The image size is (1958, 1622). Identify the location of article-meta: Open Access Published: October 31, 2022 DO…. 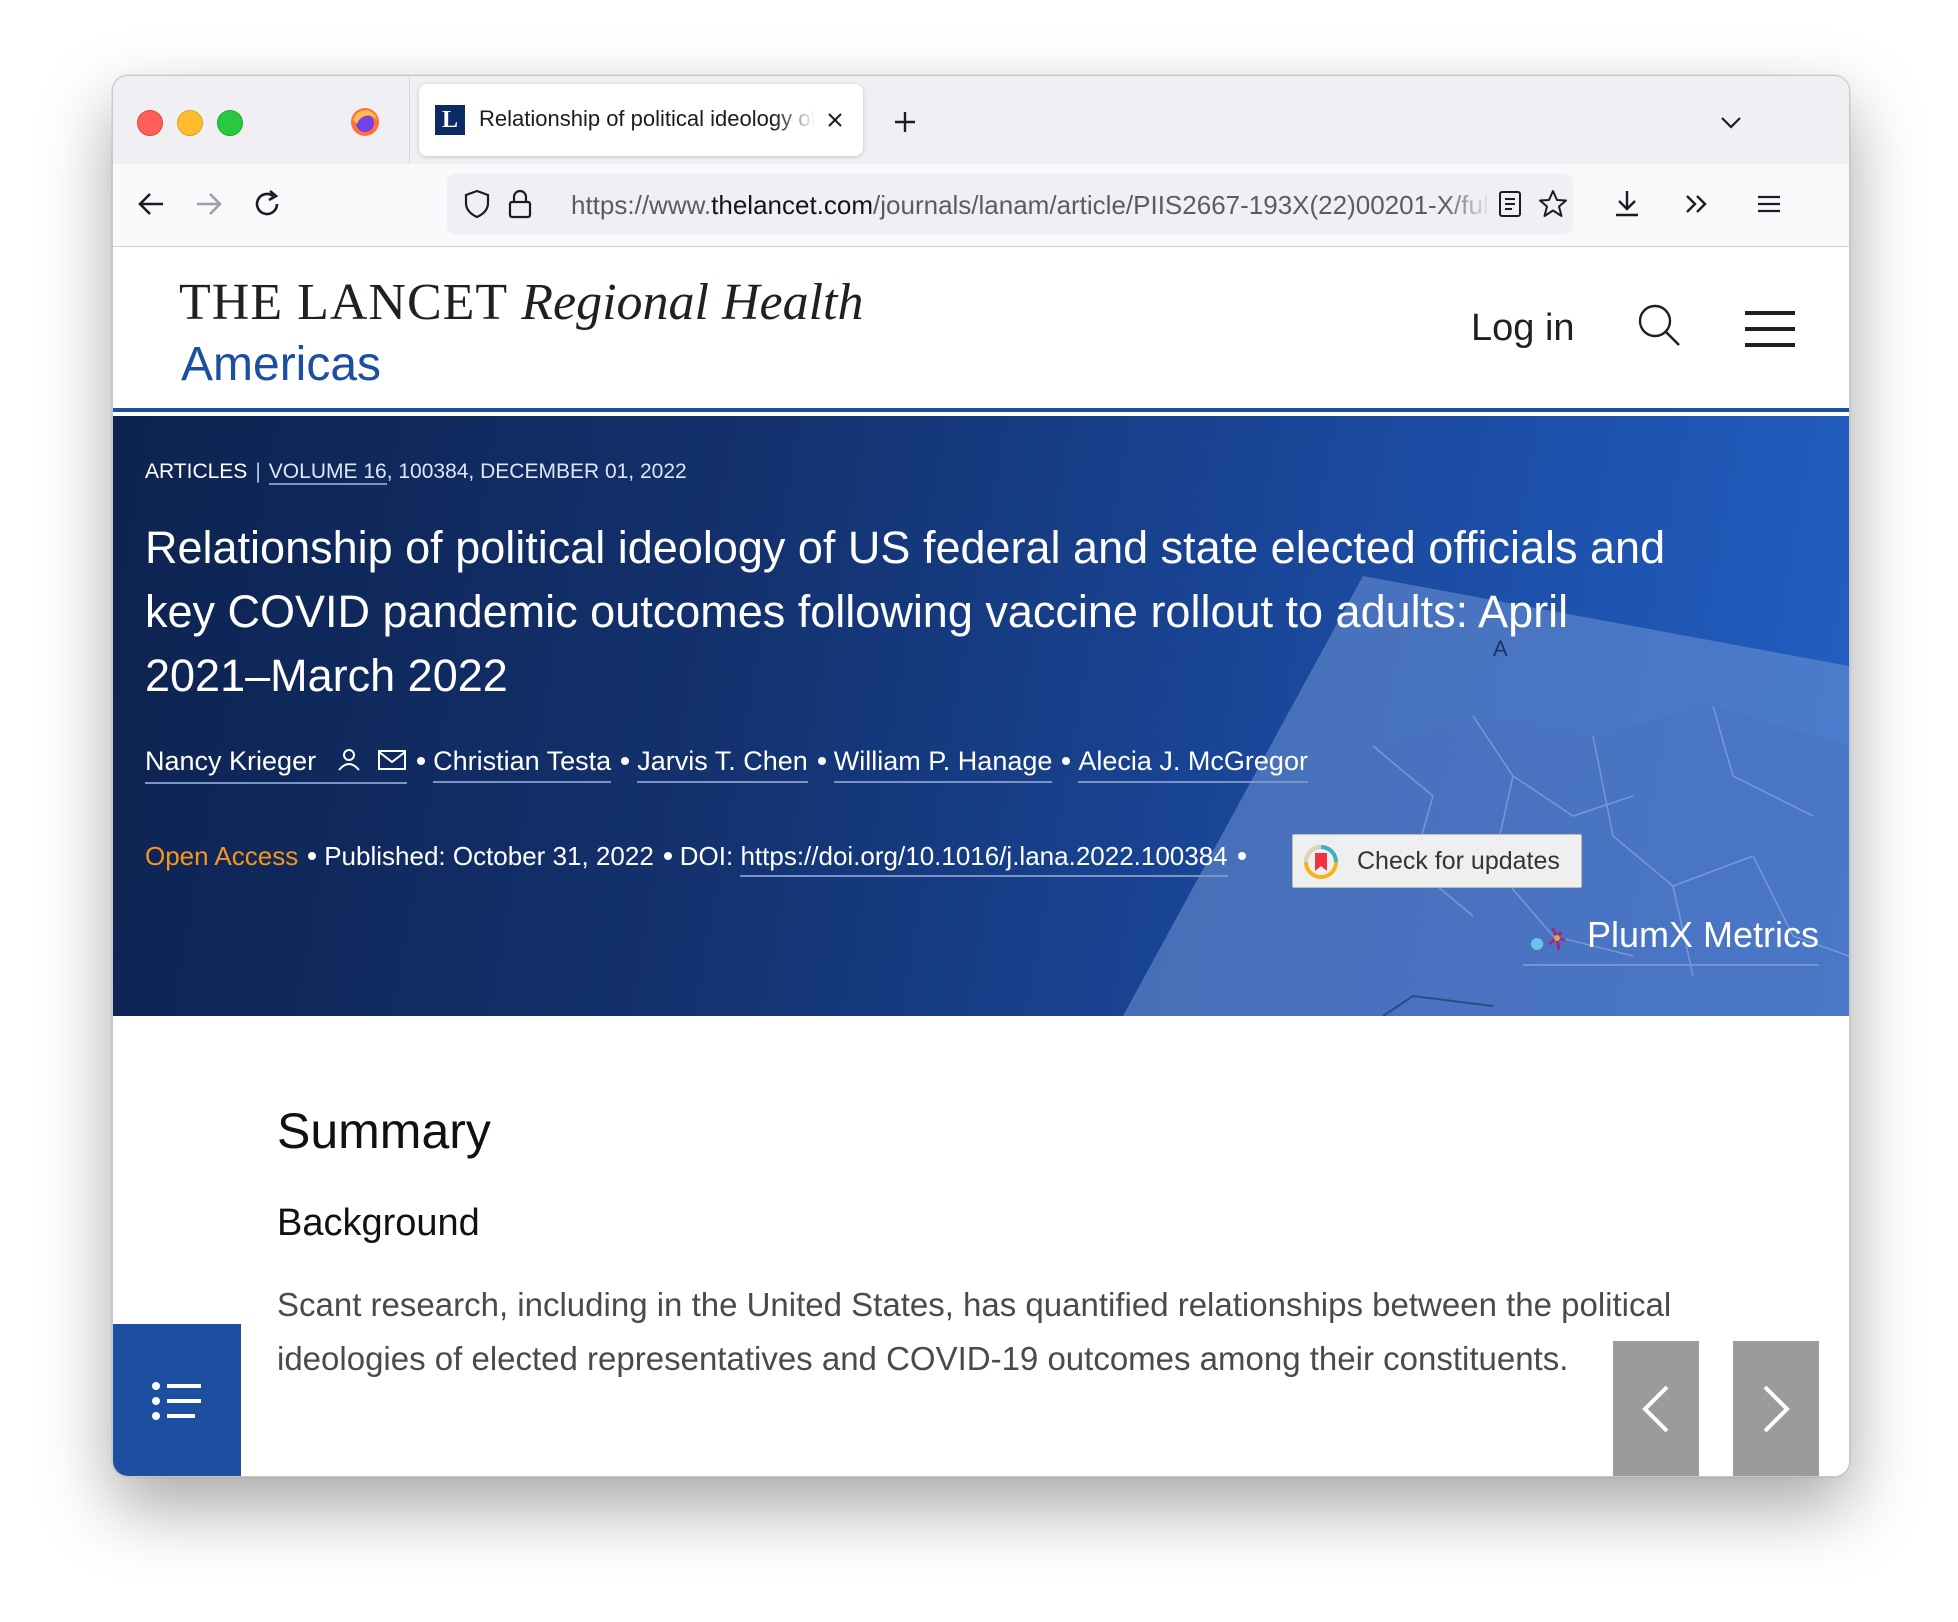
(699, 859).